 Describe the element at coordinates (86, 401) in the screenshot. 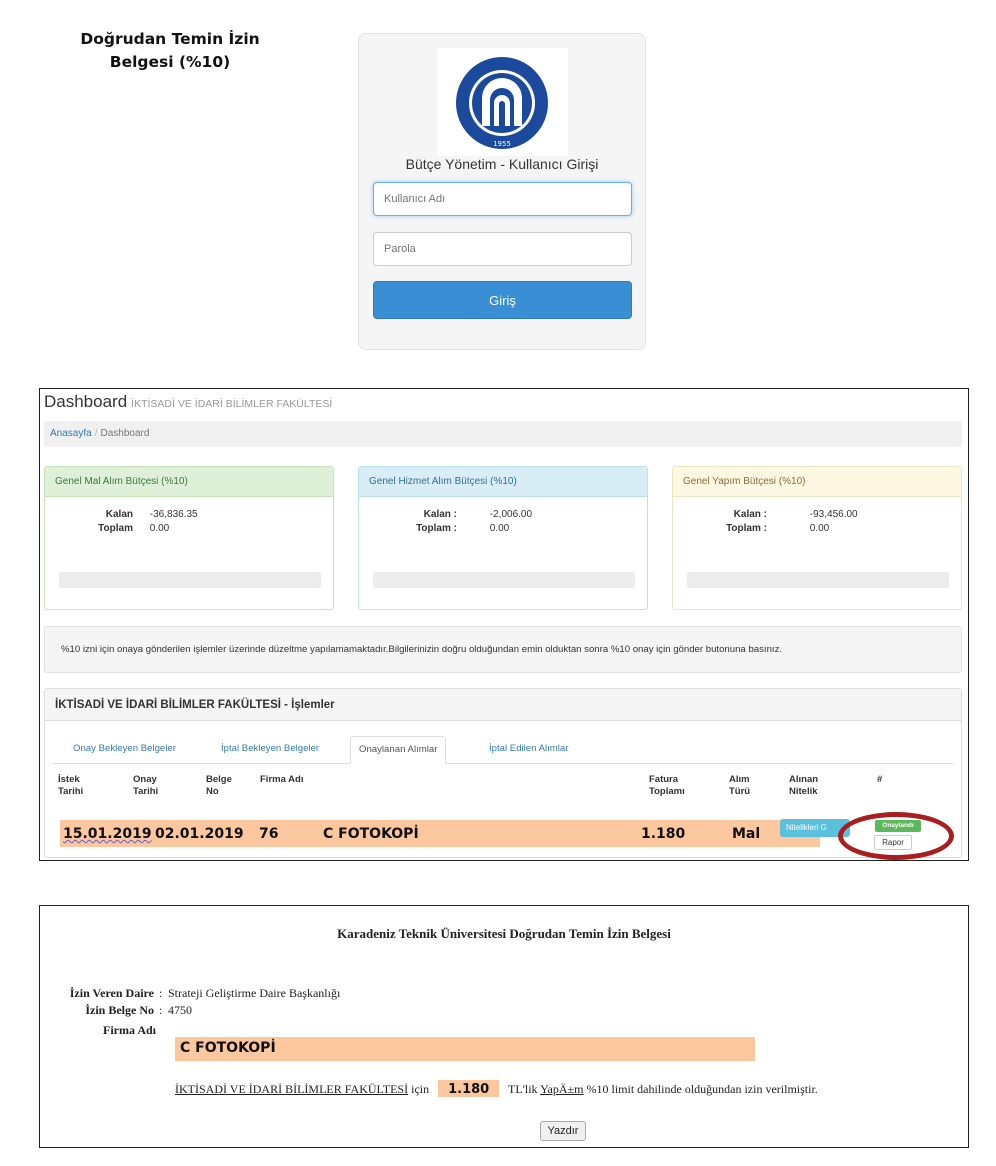

I see `page-title-text: Dashboard` at that location.